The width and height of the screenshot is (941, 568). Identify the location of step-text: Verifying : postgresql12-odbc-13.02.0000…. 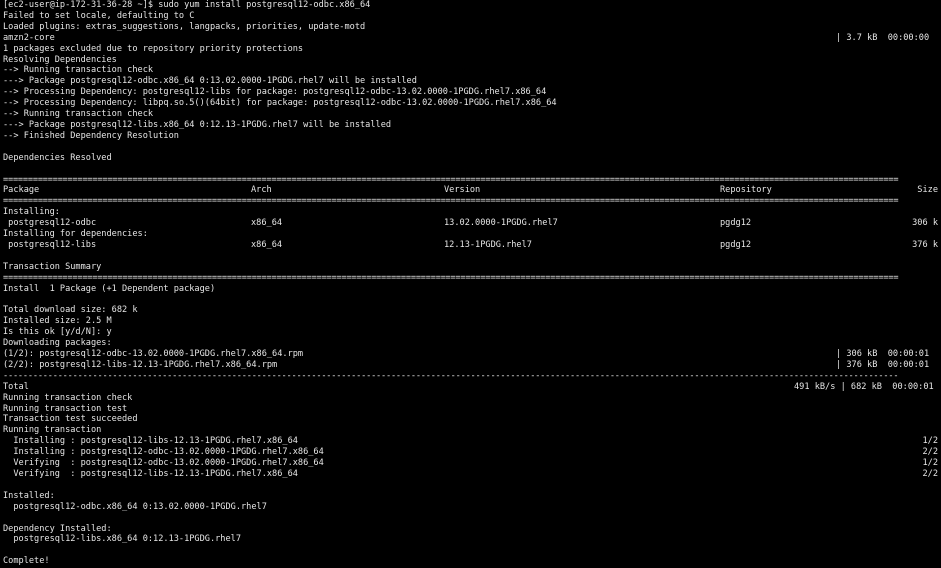
(163, 463).